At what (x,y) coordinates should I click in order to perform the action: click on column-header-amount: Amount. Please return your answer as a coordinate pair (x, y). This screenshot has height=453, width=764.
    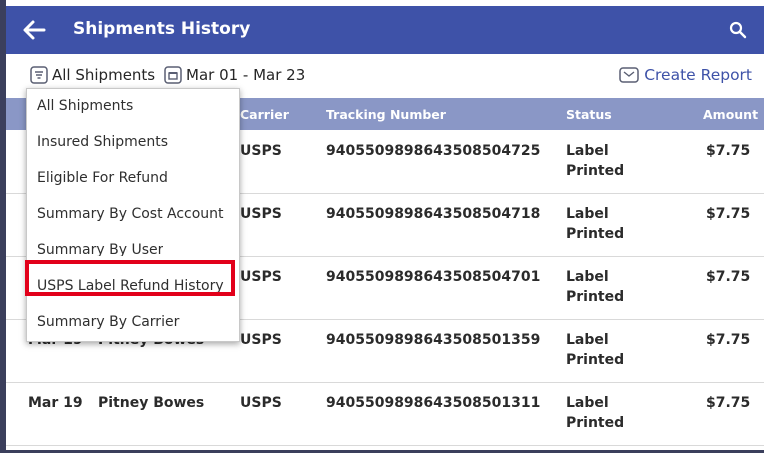
    Looking at the image, I should click on (730, 114).